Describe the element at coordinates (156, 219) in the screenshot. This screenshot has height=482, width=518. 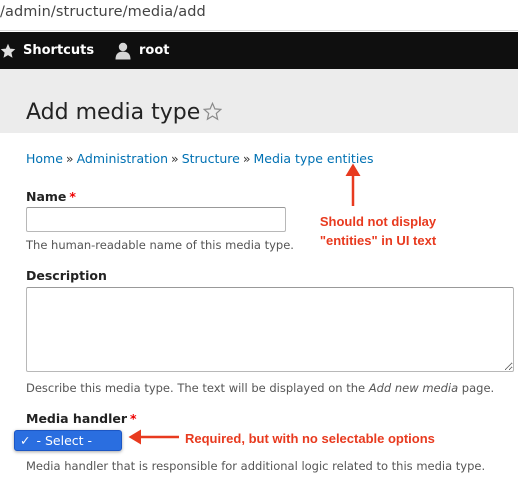
I see `name-input` at that location.